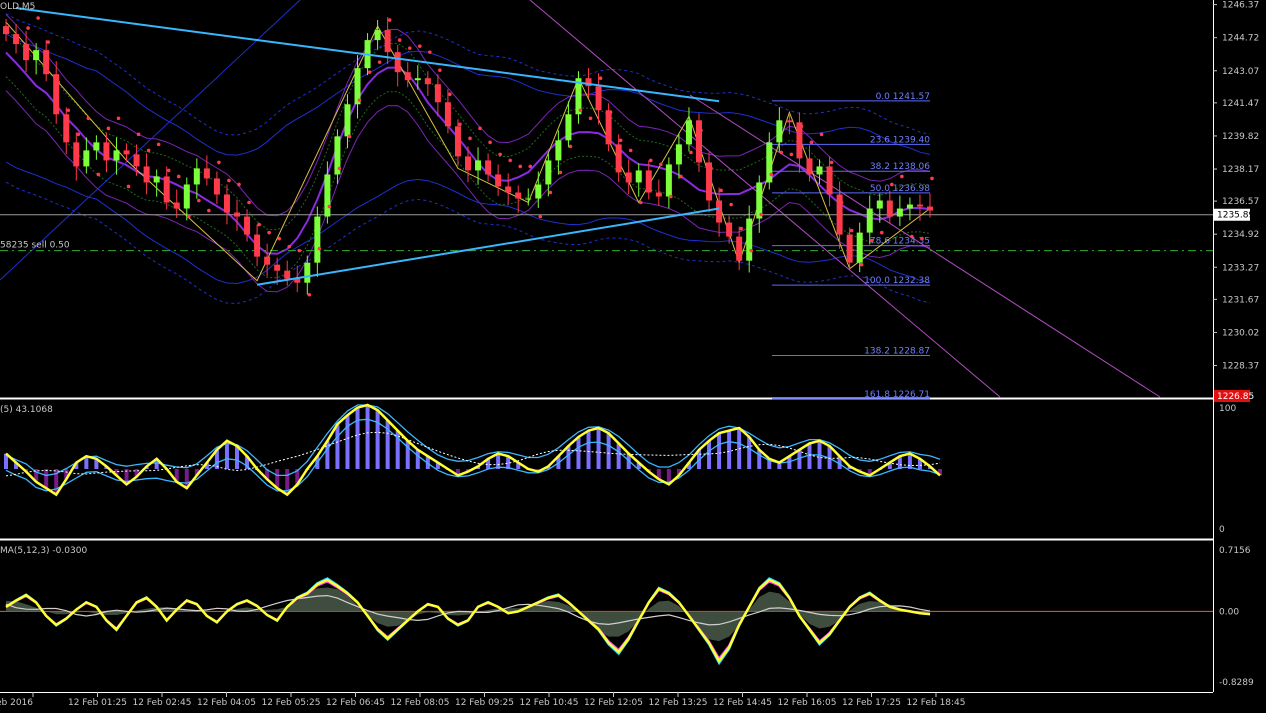  What do you see at coordinates (355, 703) in the screenshot?
I see `time-axis-label: 12 Feb 06:45` at bounding box center [355, 703].